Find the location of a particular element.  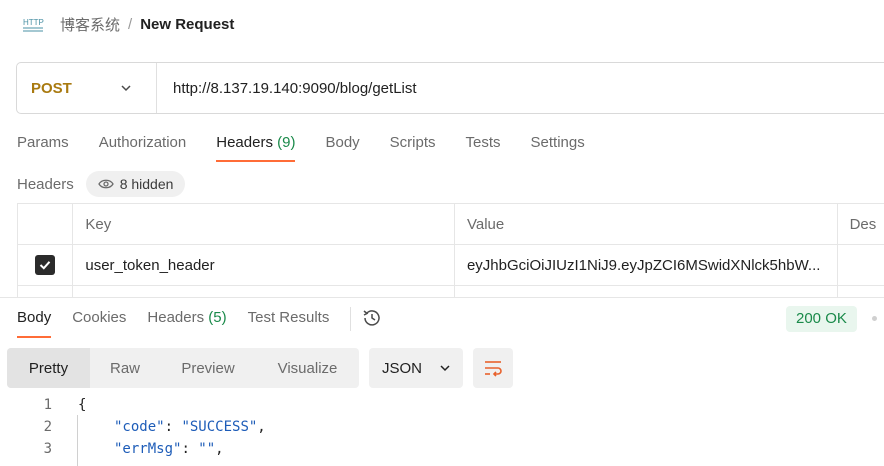

response-tabs: Body Cookies Headers (5) Test Results is located at coordinates (200, 323).